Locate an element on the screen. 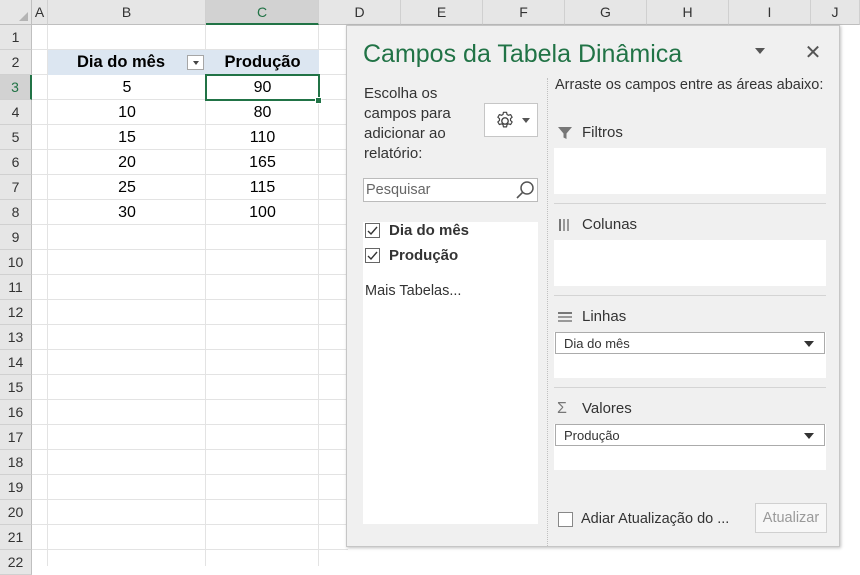  row-header-12: 12 is located at coordinates (16, 312).